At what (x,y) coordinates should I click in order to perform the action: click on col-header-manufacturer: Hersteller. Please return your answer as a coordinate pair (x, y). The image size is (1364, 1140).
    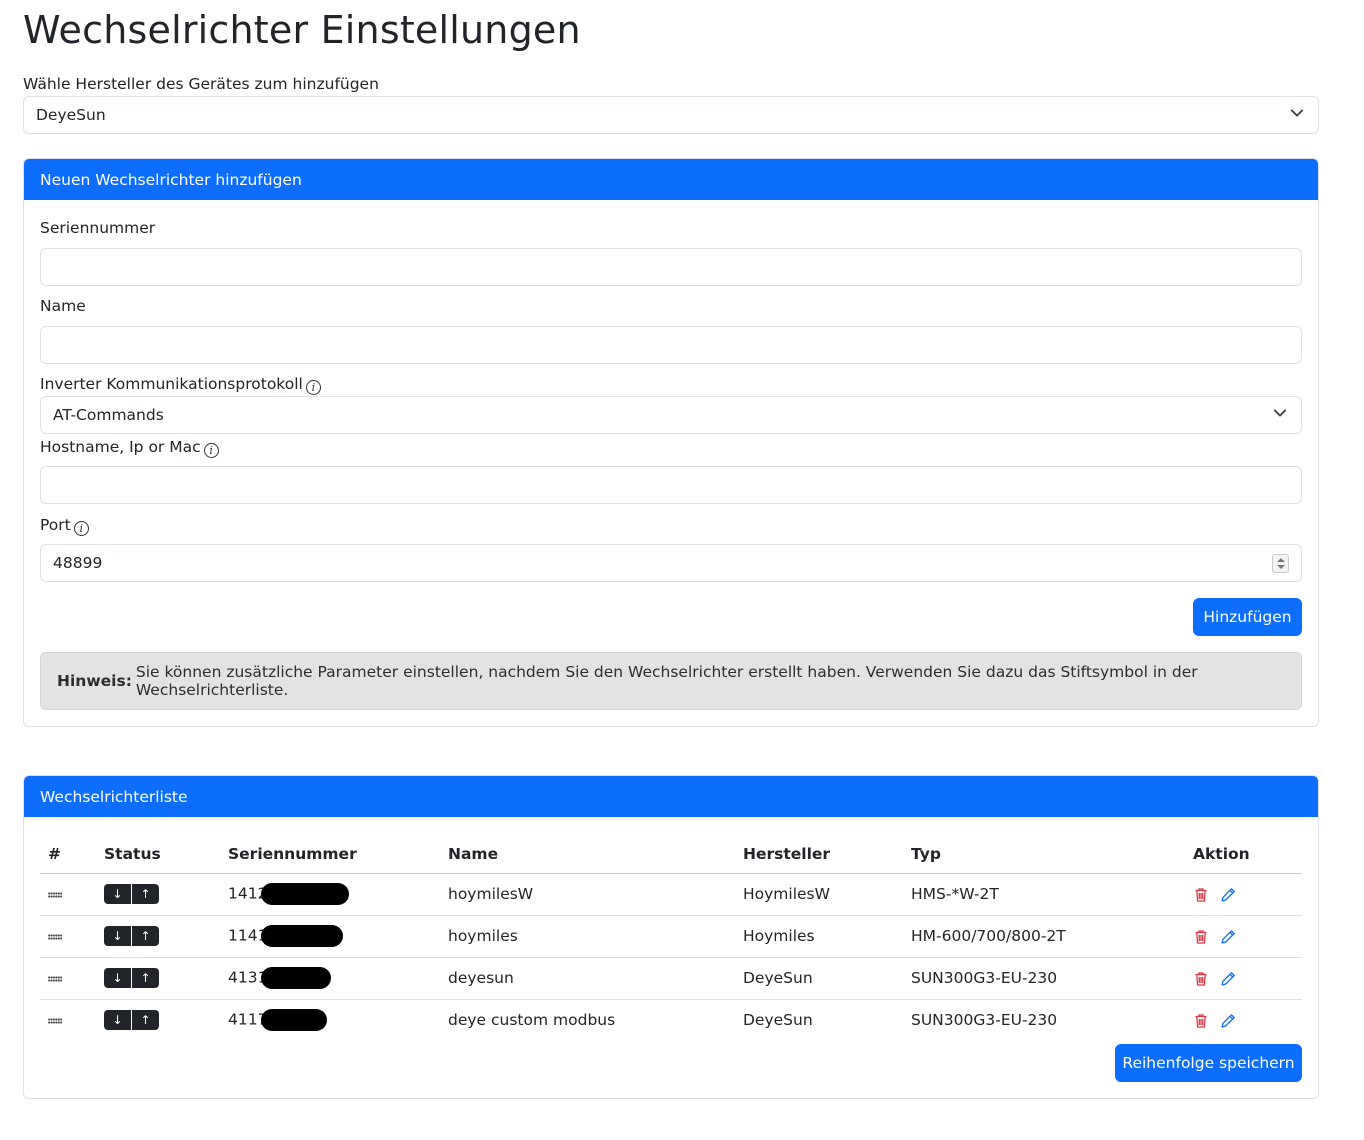
    Looking at the image, I should click on (787, 853).